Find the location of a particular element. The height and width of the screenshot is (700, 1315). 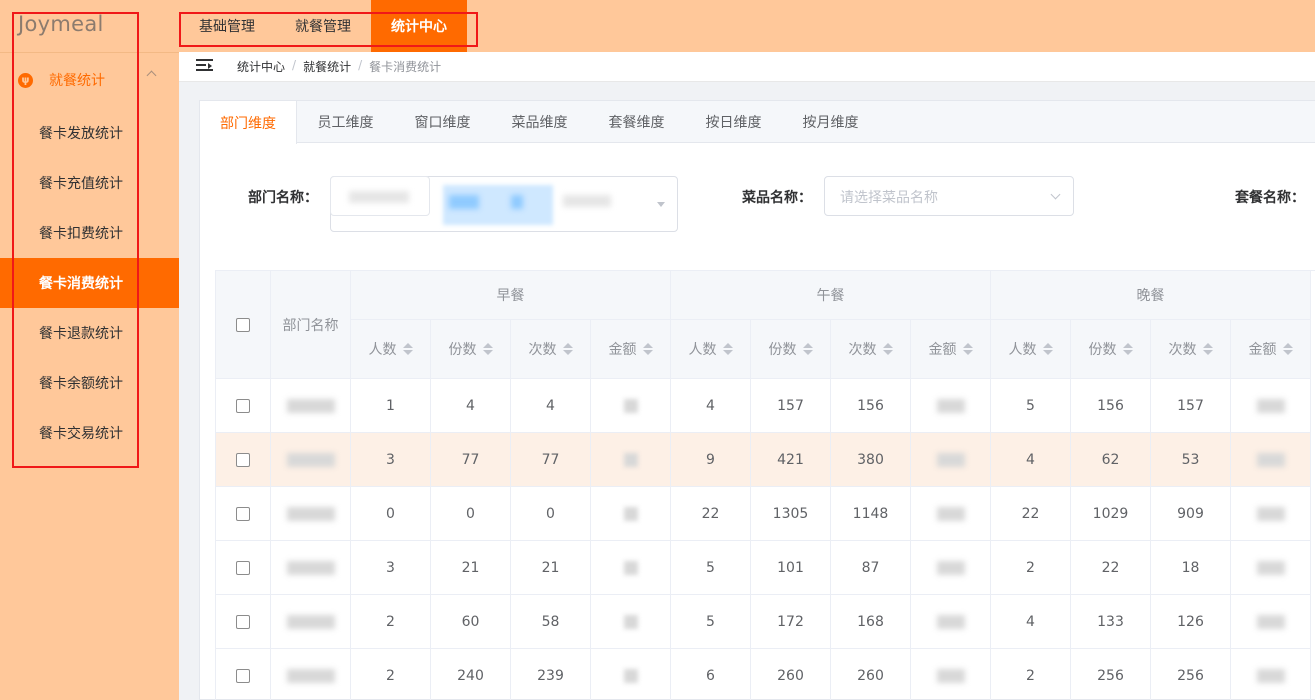

header-lunch-col: 人数 is located at coordinates (711, 349).